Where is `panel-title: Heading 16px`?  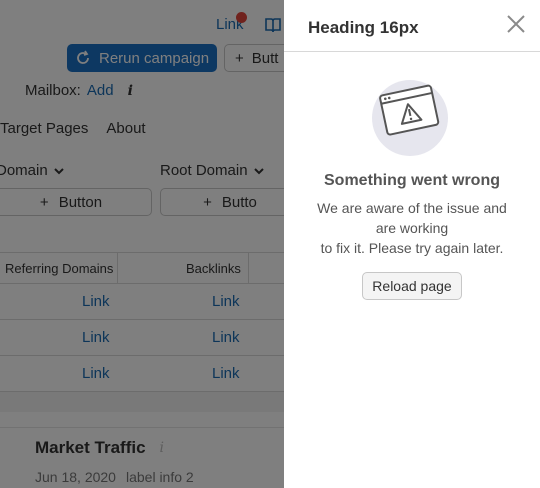 panel-title: Heading 16px is located at coordinates (363, 27).